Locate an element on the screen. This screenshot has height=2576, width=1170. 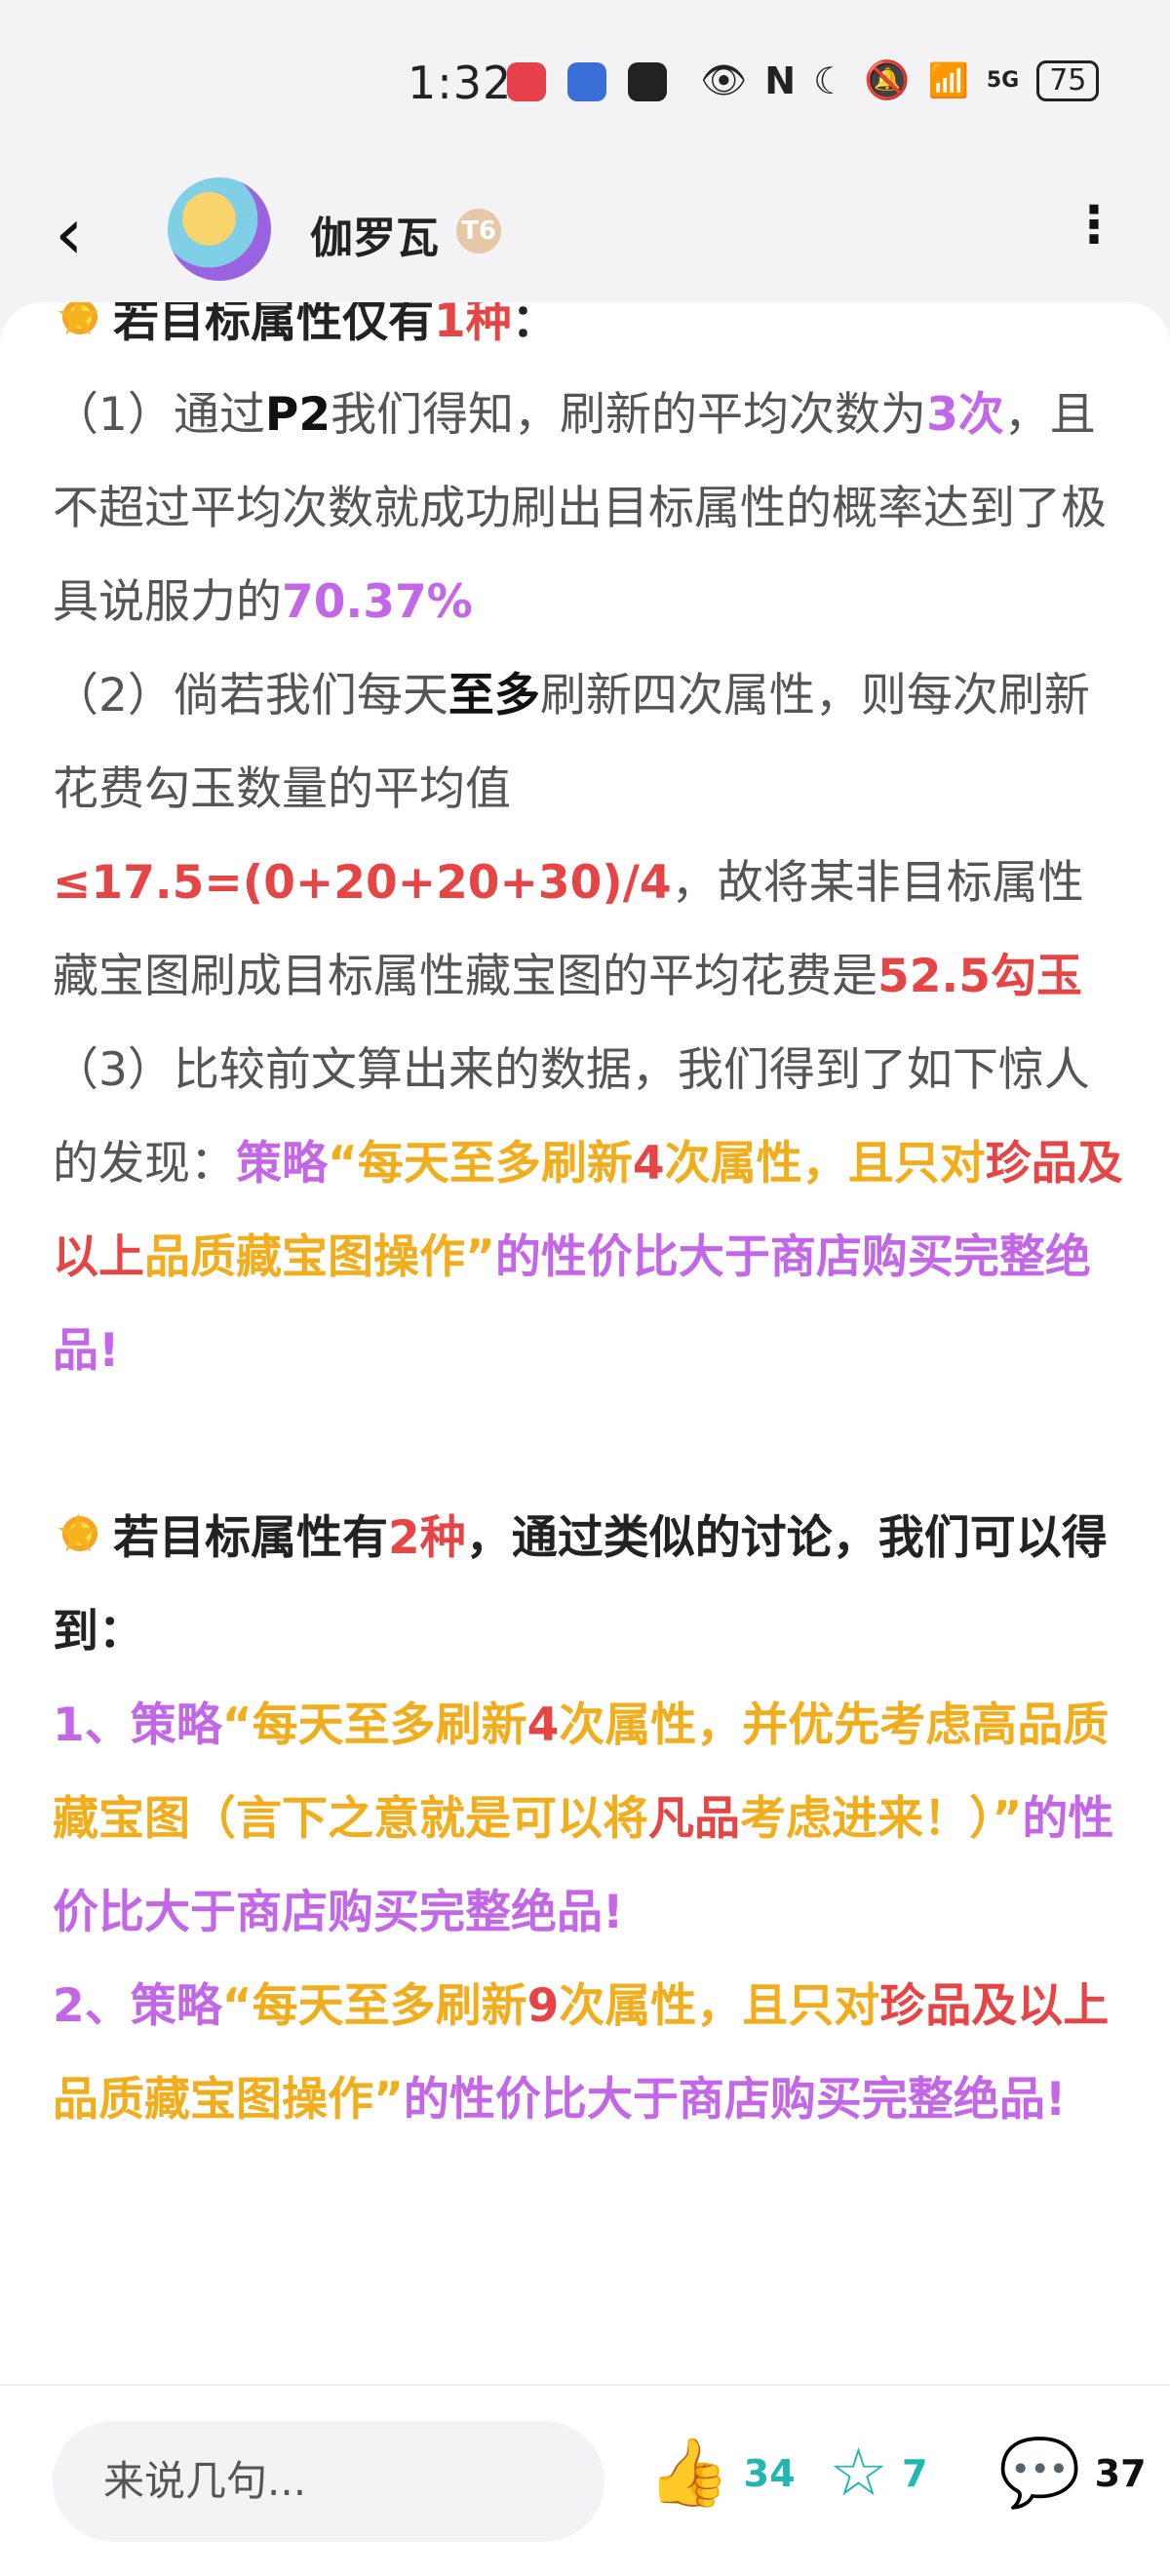
status-bar: 1:32 👁 N ☾ 🔕 📶 5G 75 is located at coordinates (585, 83).